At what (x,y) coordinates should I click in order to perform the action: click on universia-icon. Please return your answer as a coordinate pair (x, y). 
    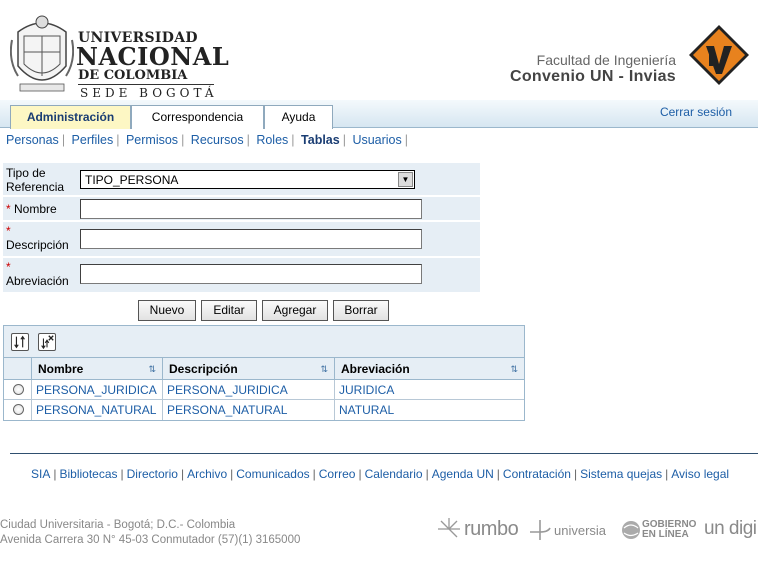
    Looking at the image, I should click on (540, 530).